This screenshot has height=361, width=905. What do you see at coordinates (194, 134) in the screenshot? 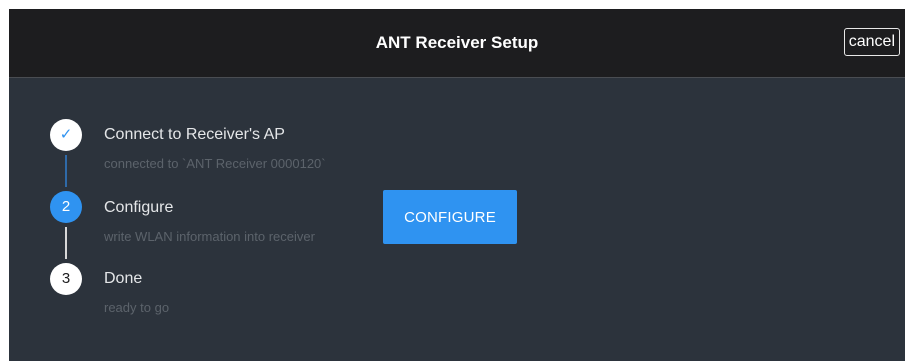
I see `step-1-title: Connect to Receiver's AP` at bounding box center [194, 134].